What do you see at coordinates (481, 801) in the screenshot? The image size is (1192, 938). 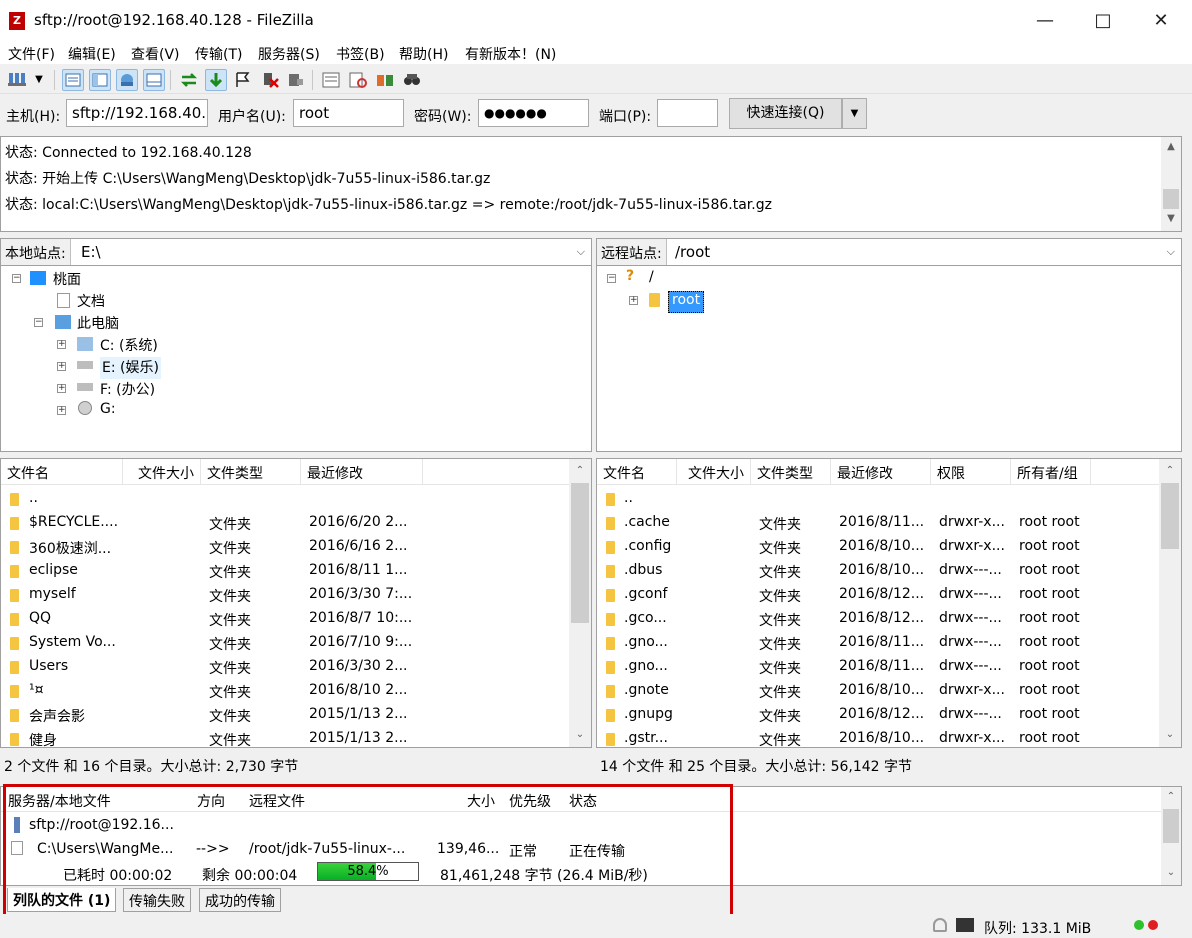 I see `queue-header-size: 大小` at bounding box center [481, 801].